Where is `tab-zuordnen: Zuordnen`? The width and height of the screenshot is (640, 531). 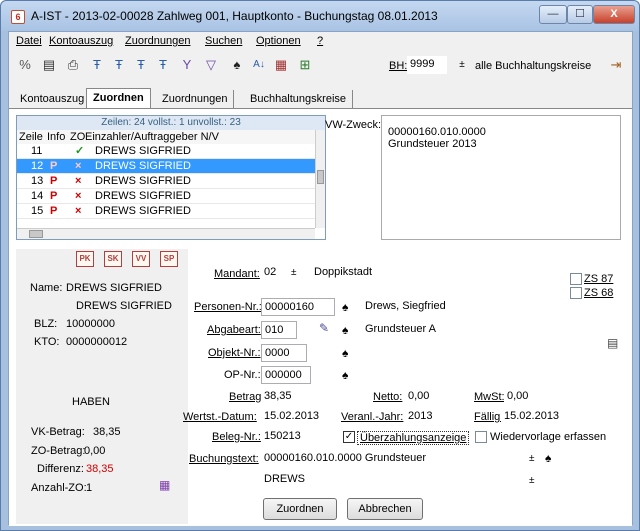
tab-zuordnen: Zuordnen is located at coordinates (118, 98).